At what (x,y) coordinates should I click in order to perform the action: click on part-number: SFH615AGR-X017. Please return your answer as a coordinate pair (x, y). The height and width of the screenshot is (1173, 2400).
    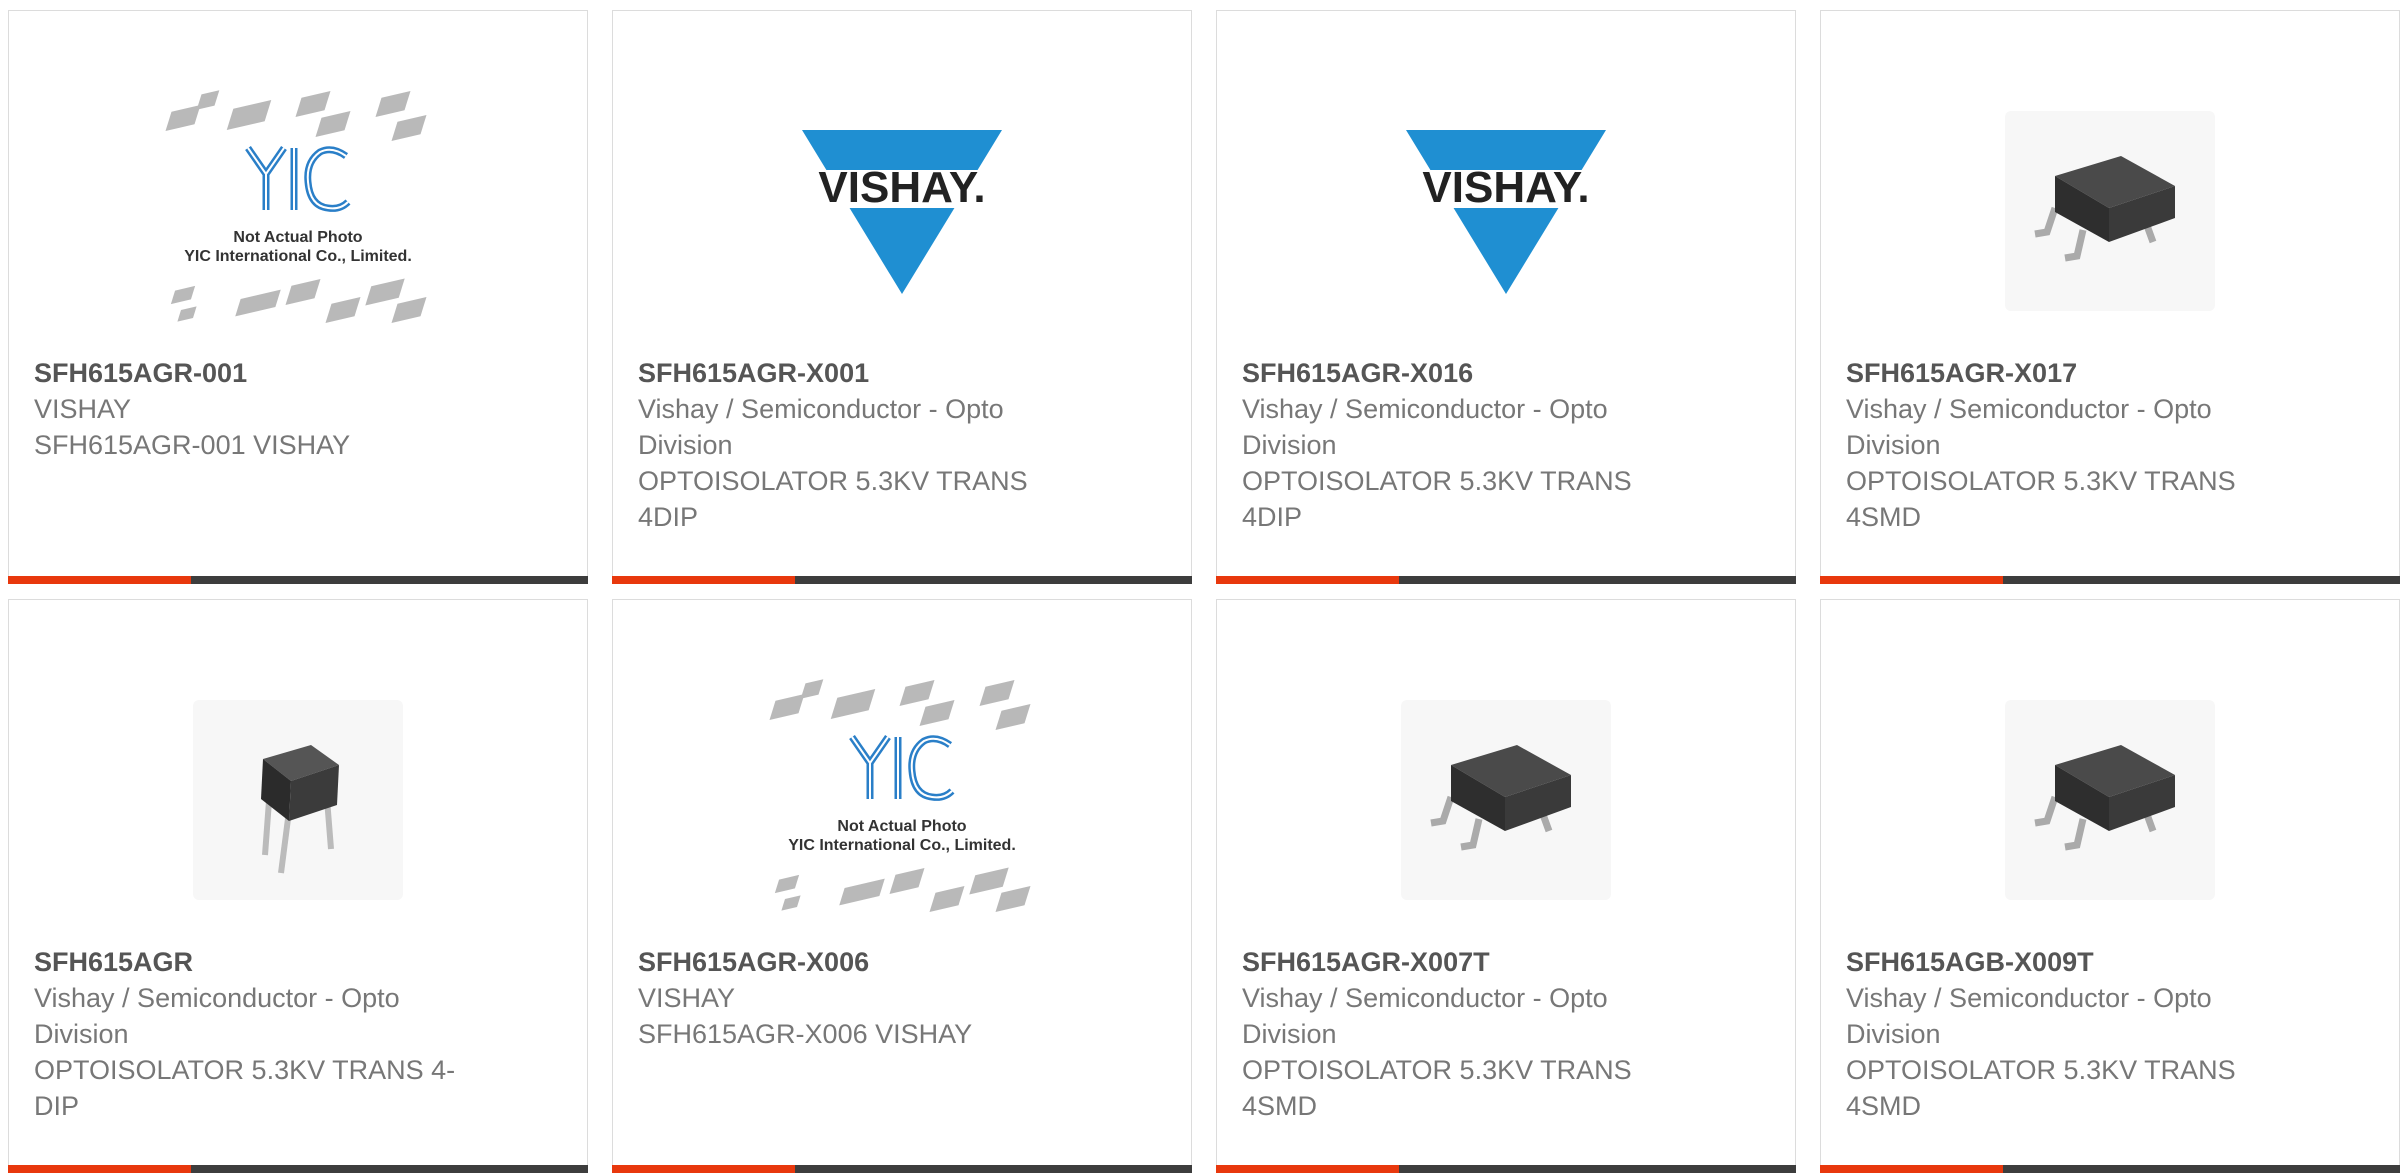
    Looking at the image, I should click on (2061, 373).